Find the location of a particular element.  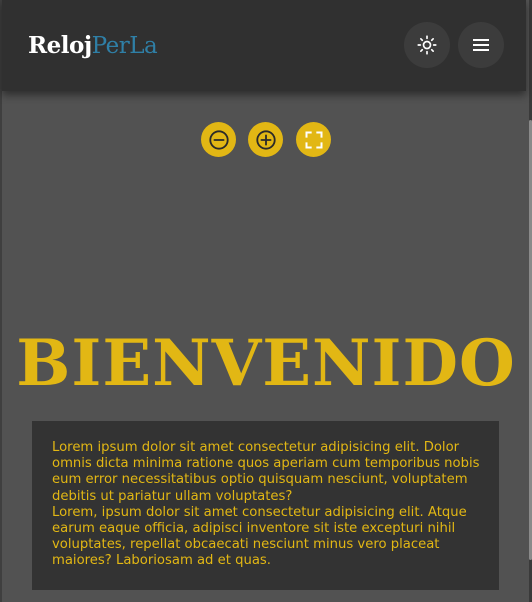

site-header: RelojPerLa is located at coordinates (264, 45).